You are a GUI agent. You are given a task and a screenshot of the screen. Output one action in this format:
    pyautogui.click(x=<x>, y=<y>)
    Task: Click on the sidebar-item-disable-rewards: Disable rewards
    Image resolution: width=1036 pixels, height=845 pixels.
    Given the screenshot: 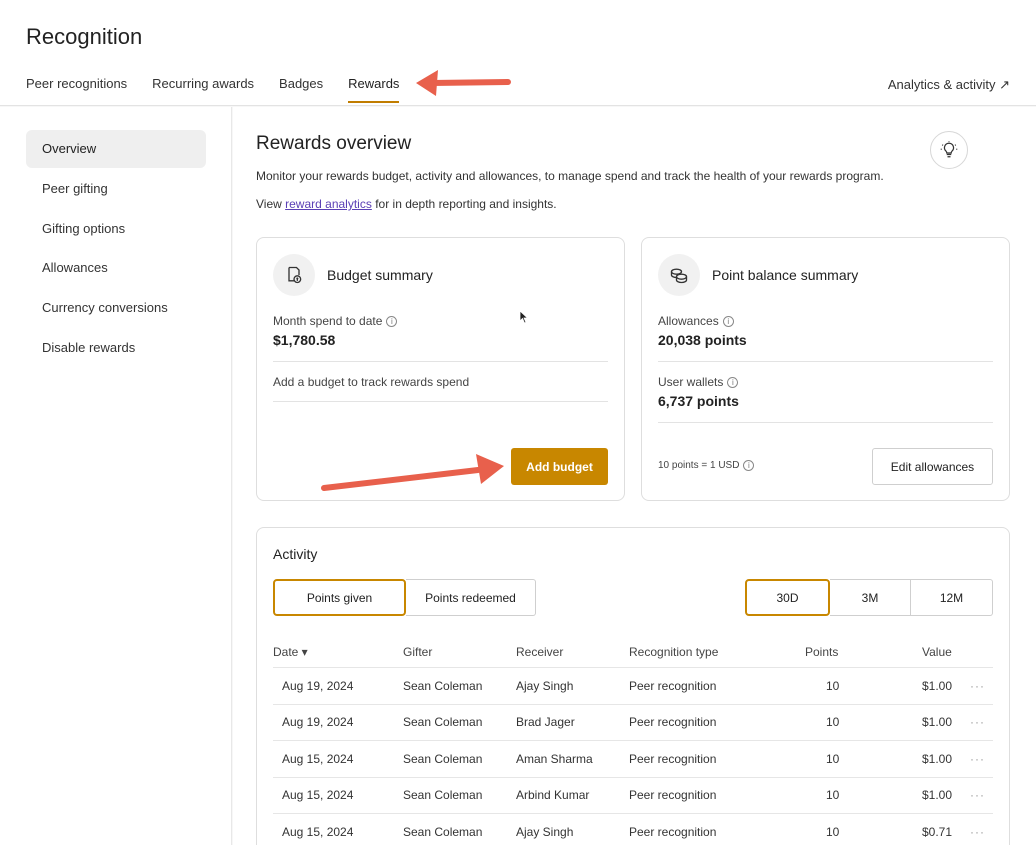 What is the action you would take?
    pyautogui.click(x=116, y=348)
    